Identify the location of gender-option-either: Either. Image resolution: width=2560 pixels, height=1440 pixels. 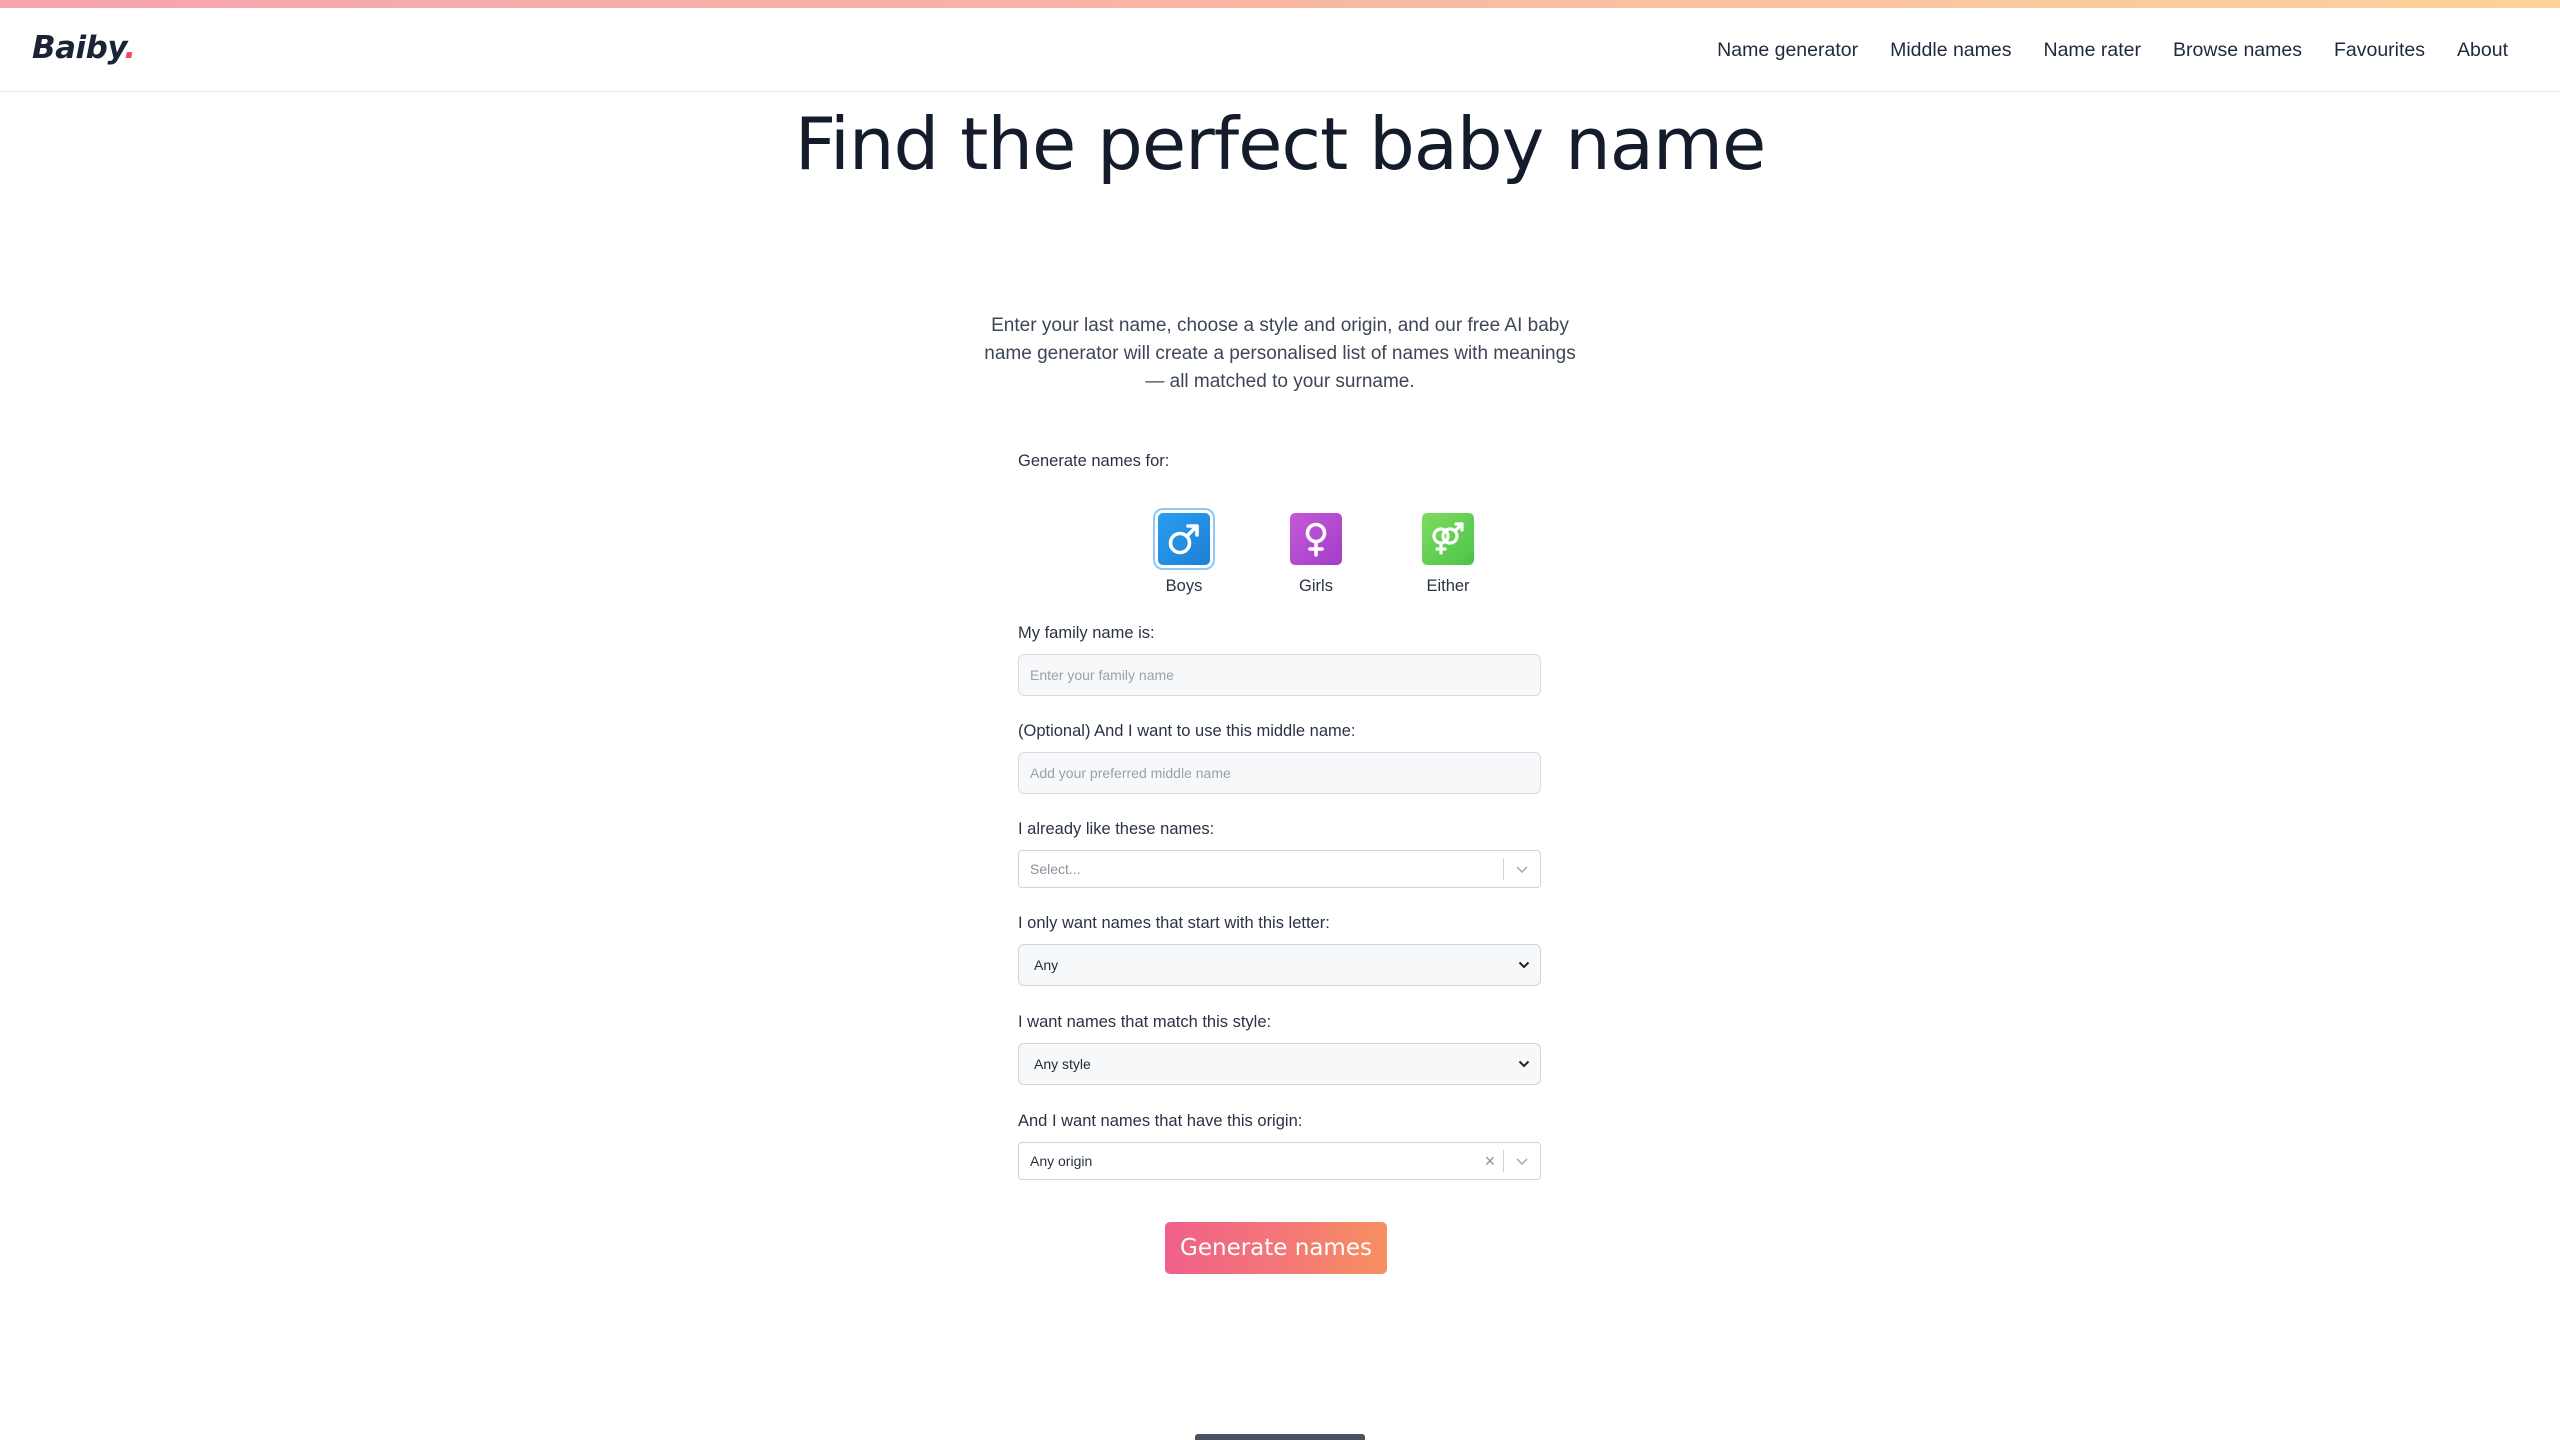
(1448, 554).